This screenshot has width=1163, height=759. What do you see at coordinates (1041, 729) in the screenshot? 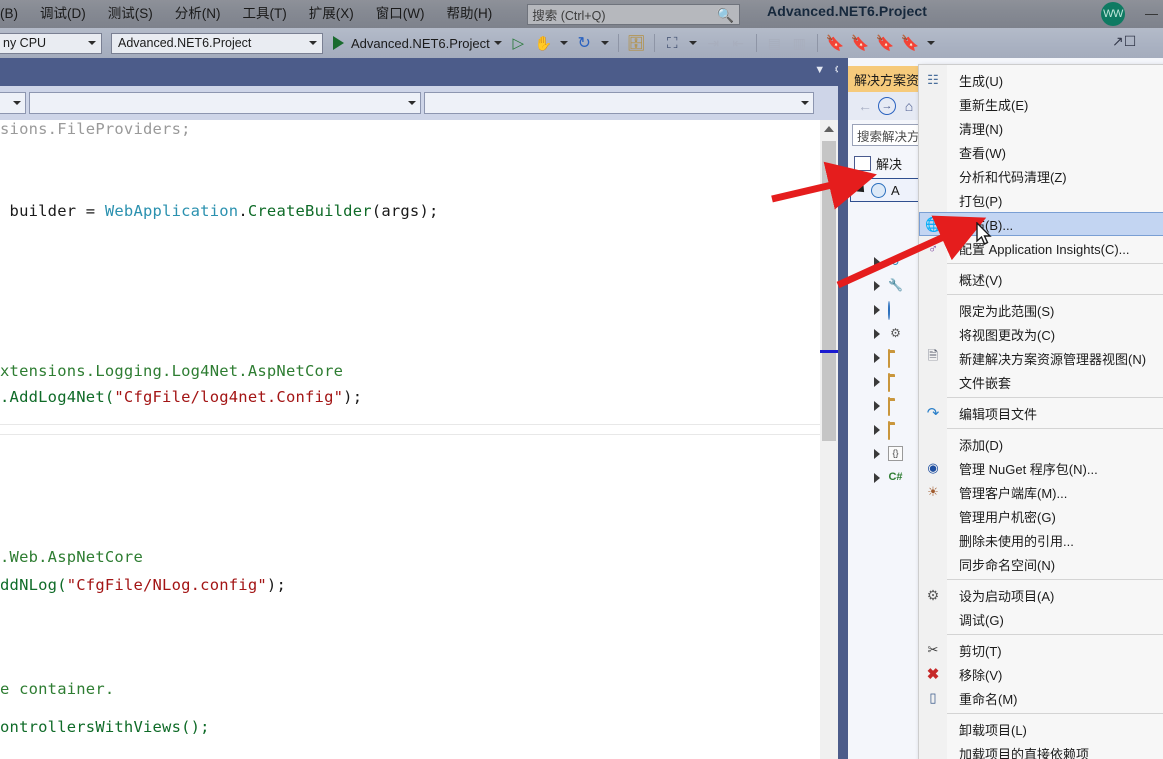
I see `menu-unload-project: 卸载项目(L)` at bounding box center [1041, 729].